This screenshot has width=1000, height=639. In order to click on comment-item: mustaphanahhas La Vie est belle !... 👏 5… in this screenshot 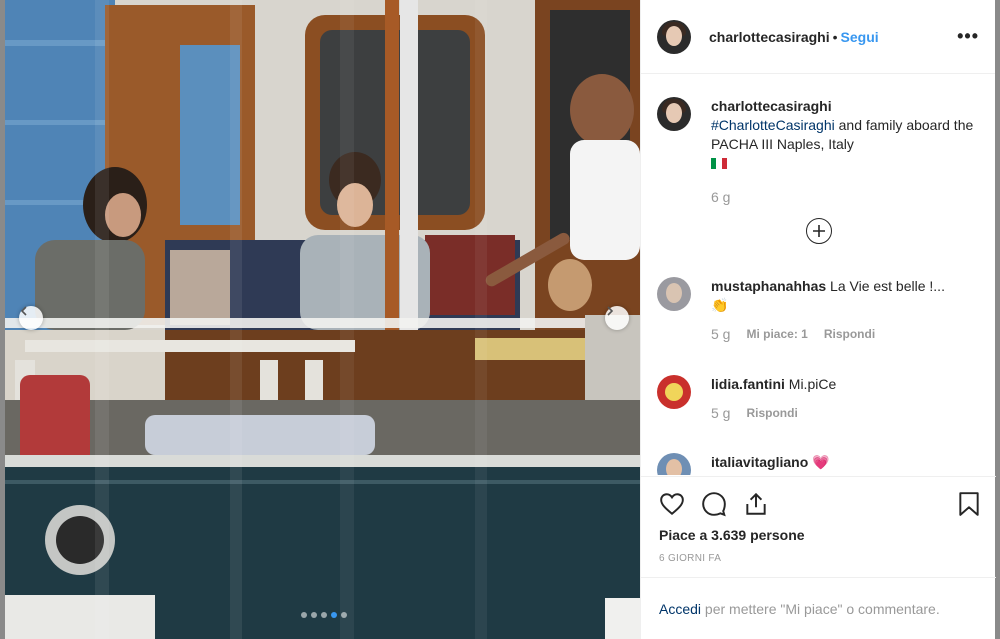, I will do `click(822, 310)`.